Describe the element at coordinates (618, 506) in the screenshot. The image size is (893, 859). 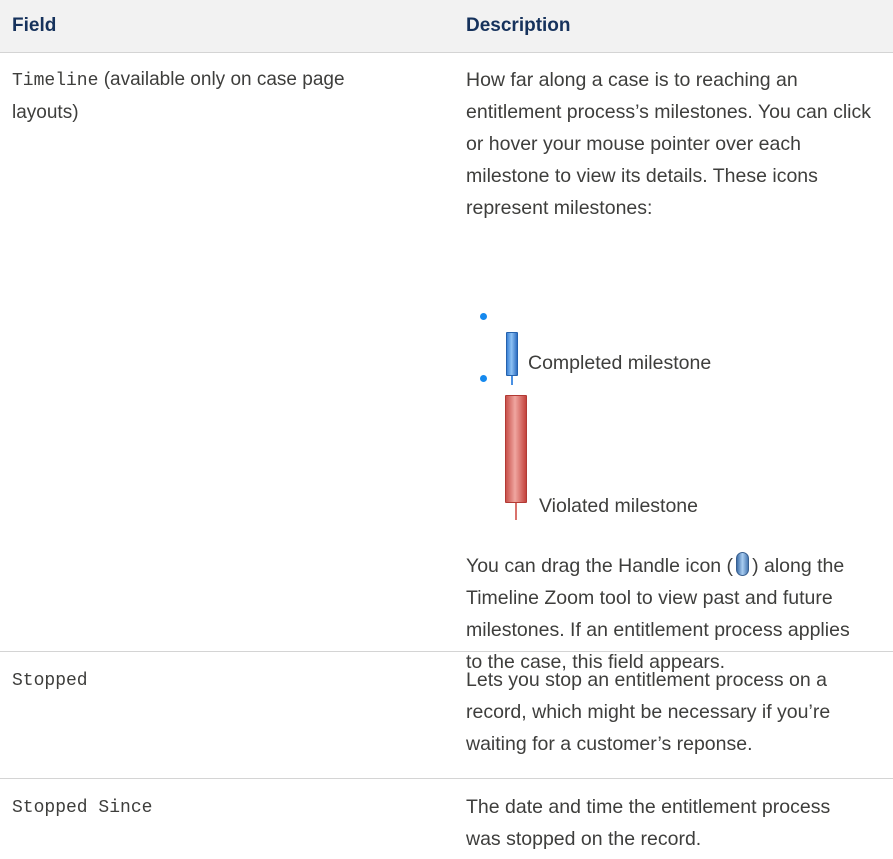
I see `violated-milestone-label: Violated milestone` at that location.